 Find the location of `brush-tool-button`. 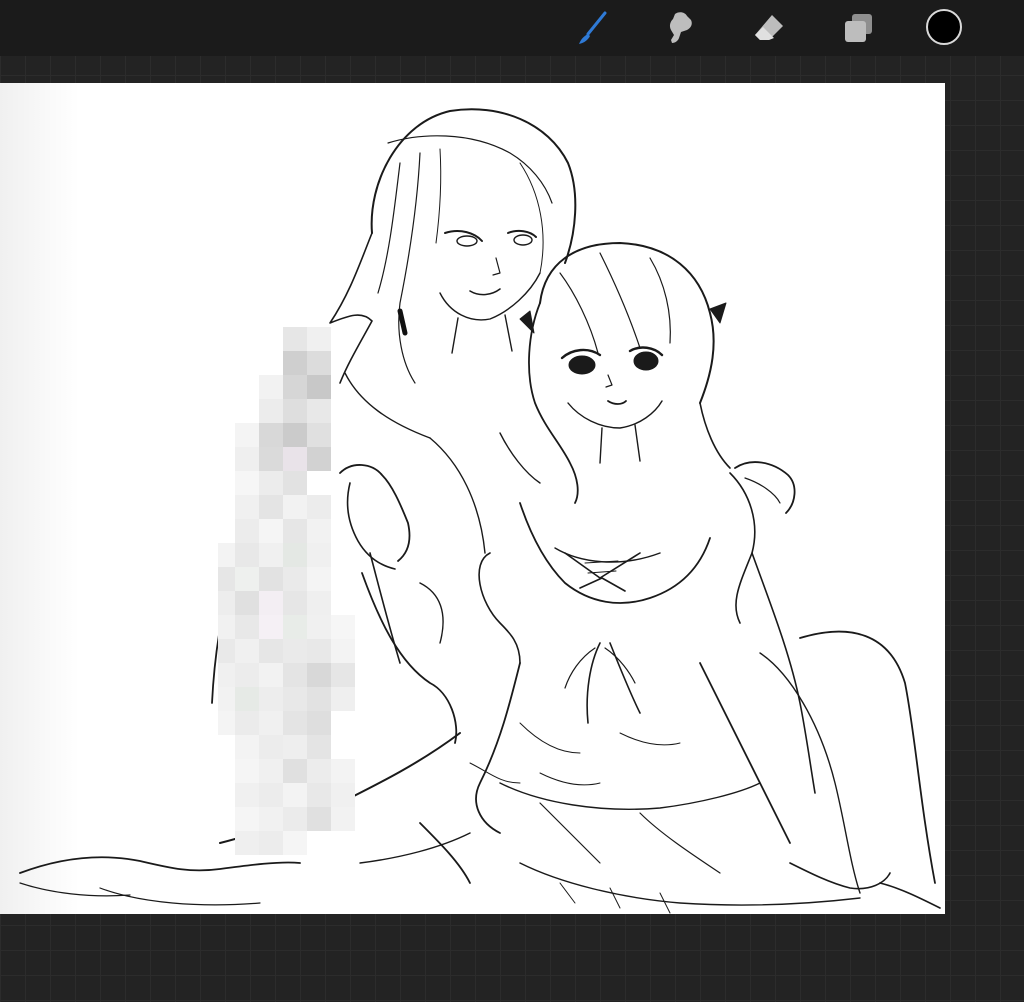

brush-tool-button is located at coordinates (592, 28).